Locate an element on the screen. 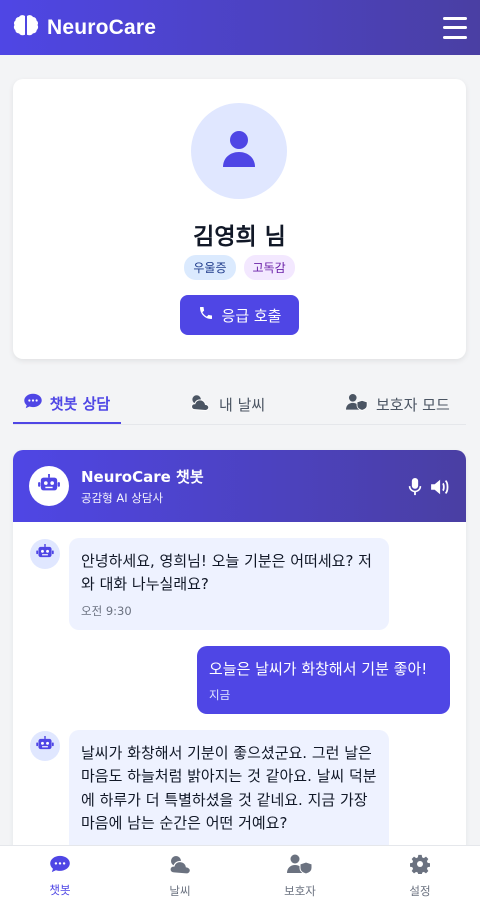  tab-chatbot: 챗봇 상담 is located at coordinates (67, 404).